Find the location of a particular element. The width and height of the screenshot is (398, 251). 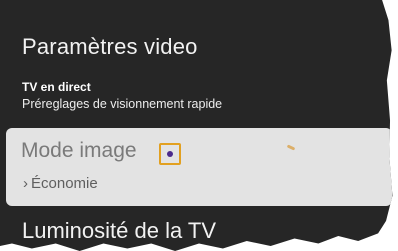

menu-item-value: › Économie is located at coordinates (60, 183).